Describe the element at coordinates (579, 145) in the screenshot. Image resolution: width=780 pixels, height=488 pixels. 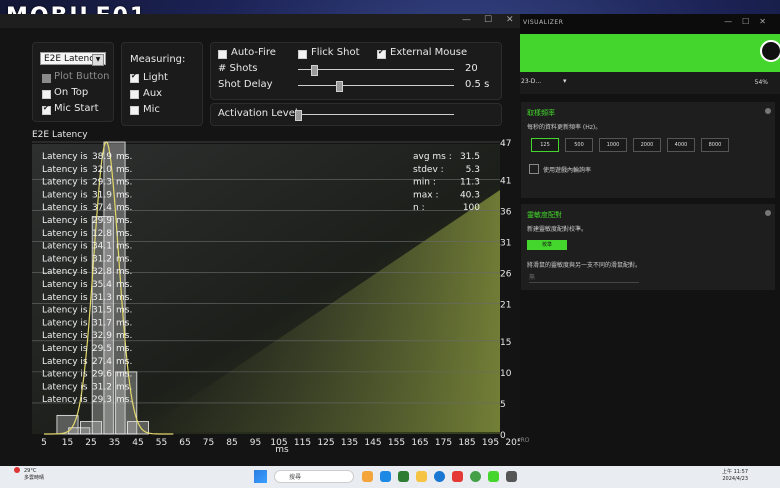
I see `rate-option-500: 500` at that location.